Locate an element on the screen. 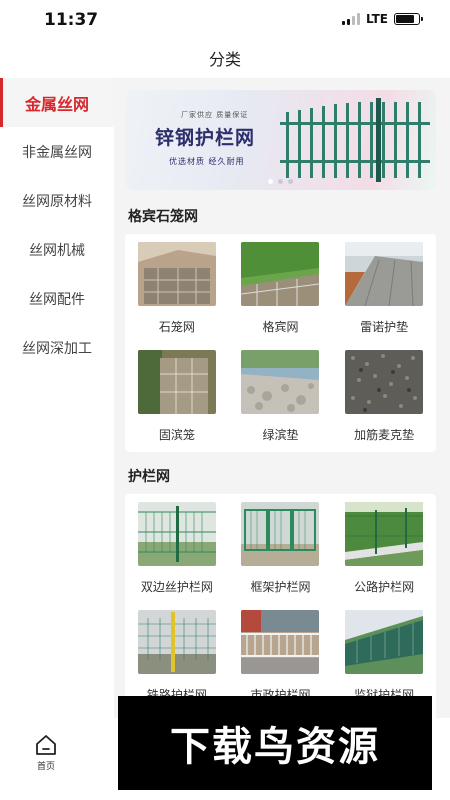  gabion-photo is located at coordinates (176, 274).